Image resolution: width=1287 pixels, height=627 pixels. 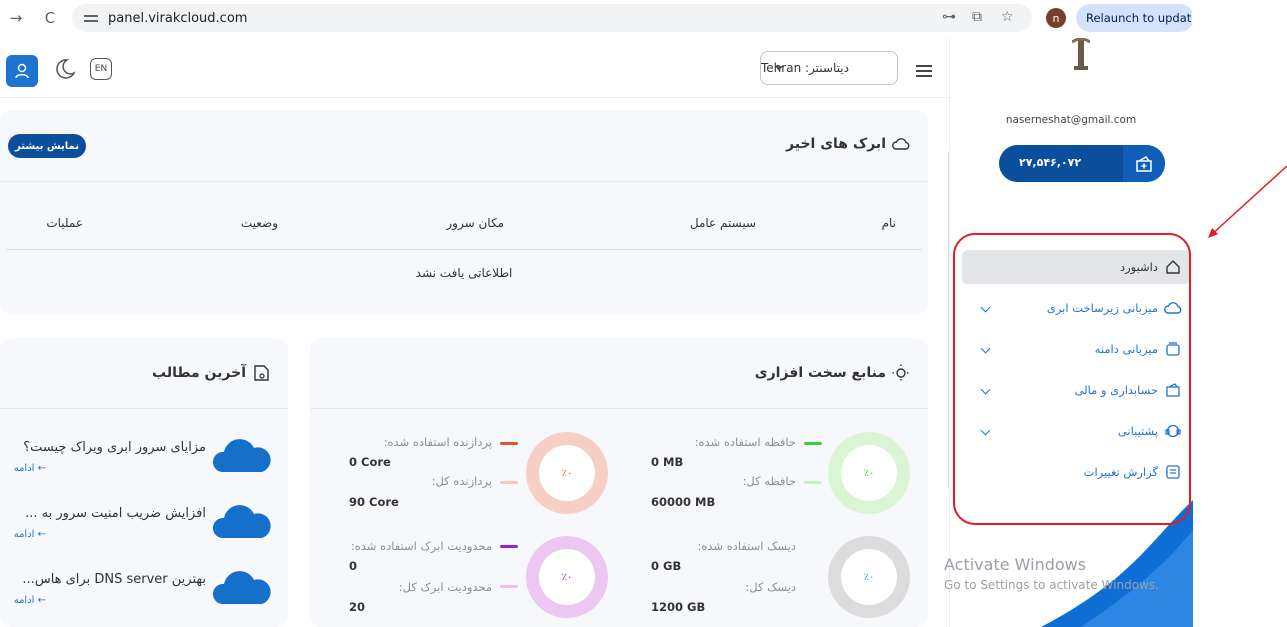 I want to click on cpu-used-legend, so click(x=509, y=443).